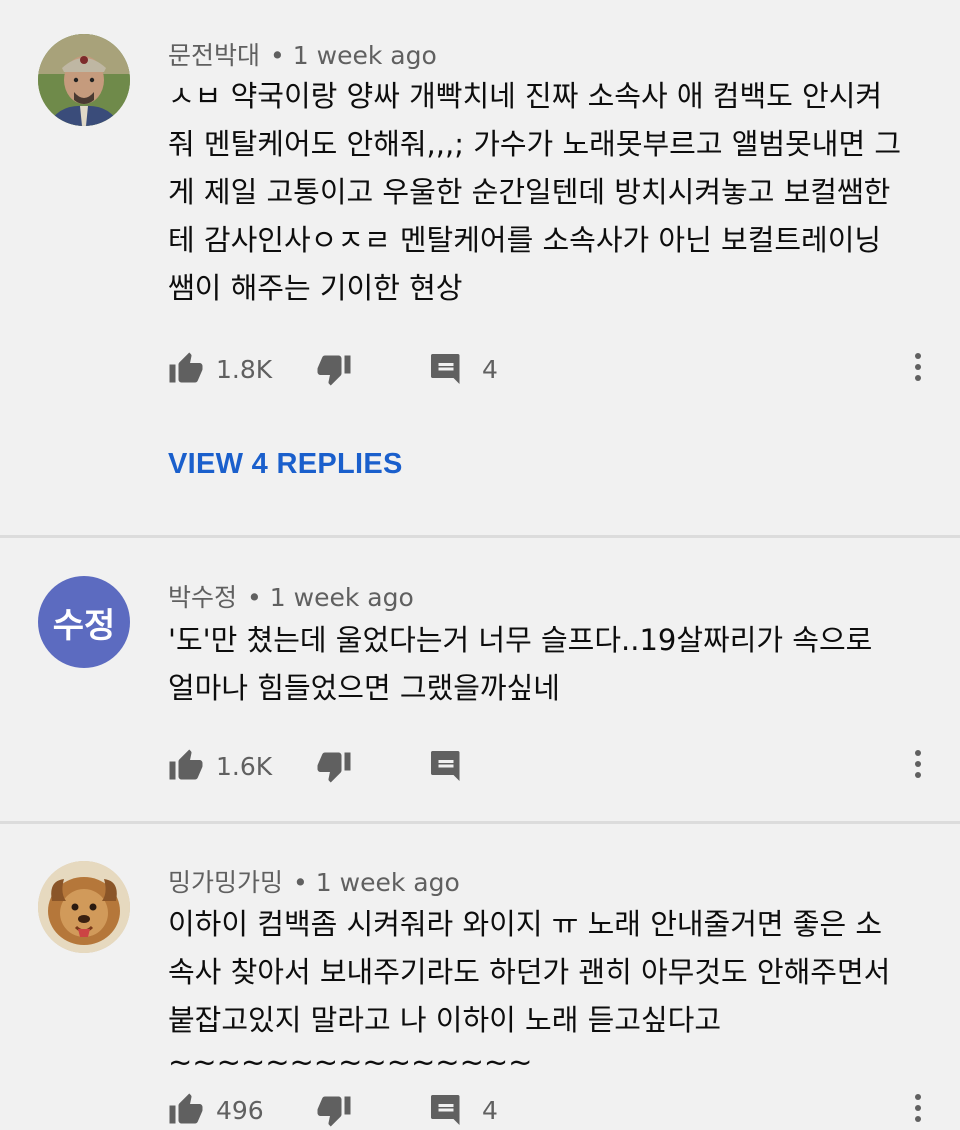 The image size is (960, 1130). I want to click on author-name: 문전박대, so click(214, 55).